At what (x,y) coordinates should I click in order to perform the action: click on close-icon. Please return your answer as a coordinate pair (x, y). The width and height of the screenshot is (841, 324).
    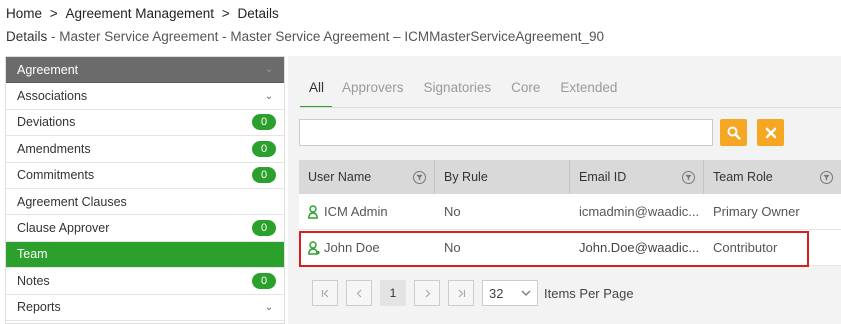
    Looking at the image, I should click on (770, 132).